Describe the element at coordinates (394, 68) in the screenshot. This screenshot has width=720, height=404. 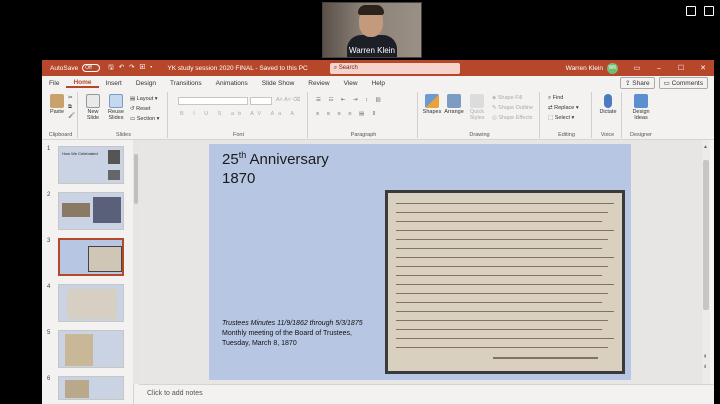
I see `search-box: ⌕ Search` at that location.